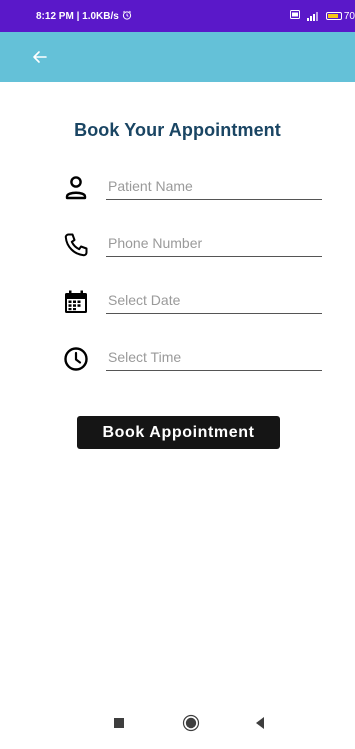 The height and width of the screenshot is (749, 355). I want to click on patient-name-input, so click(214, 187).